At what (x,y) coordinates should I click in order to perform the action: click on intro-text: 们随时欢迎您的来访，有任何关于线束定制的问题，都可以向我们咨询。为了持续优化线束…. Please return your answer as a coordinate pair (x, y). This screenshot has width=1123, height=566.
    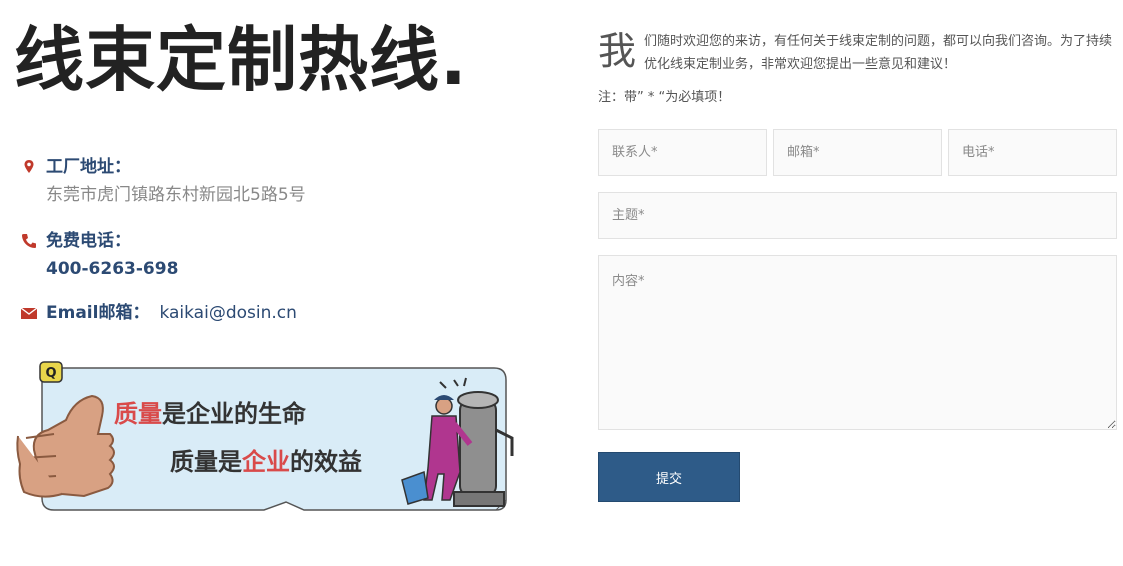
    Looking at the image, I should click on (878, 53).